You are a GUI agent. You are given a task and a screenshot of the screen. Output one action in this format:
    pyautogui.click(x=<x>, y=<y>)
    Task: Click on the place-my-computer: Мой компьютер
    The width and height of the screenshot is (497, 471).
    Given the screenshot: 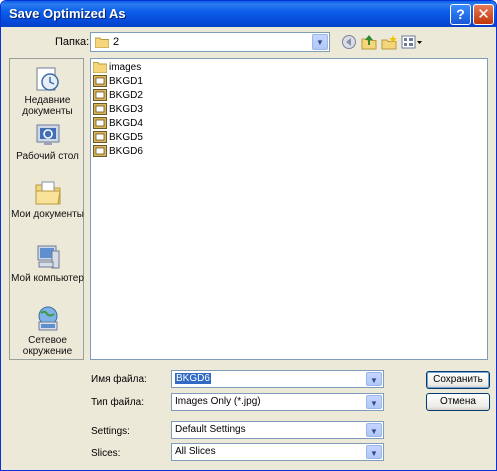 What is the action you would take?
    pyautogui.click(x=47, y=263)
    